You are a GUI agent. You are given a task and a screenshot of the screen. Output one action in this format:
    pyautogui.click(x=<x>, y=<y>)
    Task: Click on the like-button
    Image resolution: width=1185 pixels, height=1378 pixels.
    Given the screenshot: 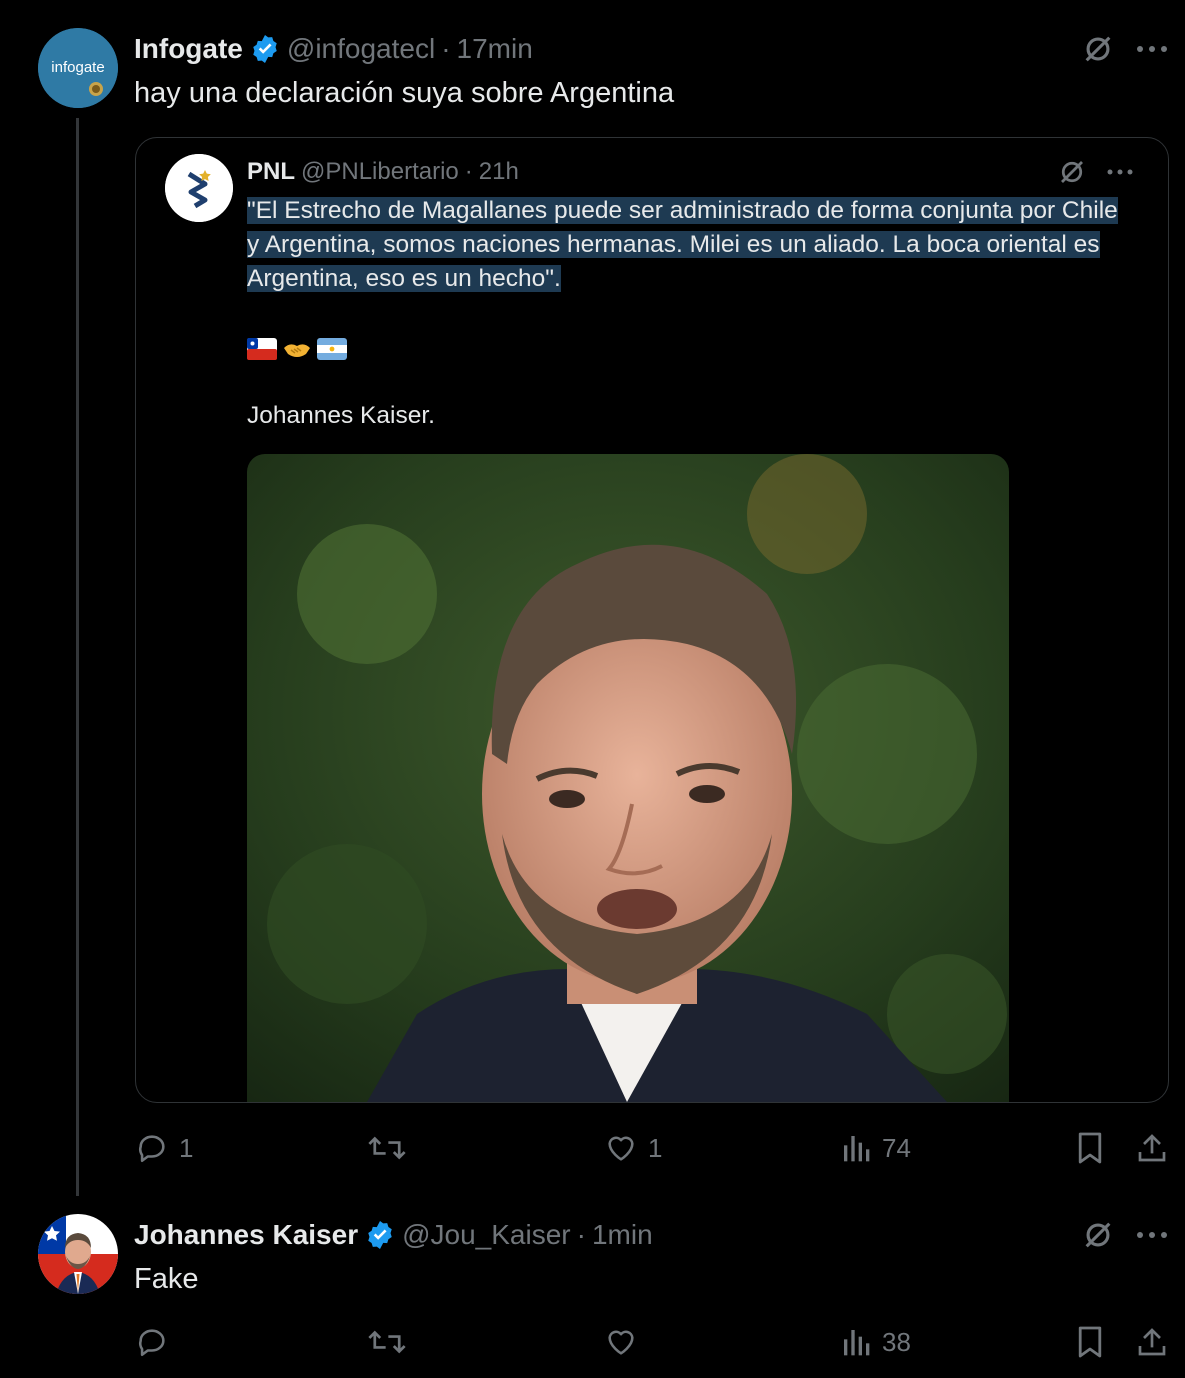 What is the action you would take?
    pyautogui.click(x=626, y=1342)
    